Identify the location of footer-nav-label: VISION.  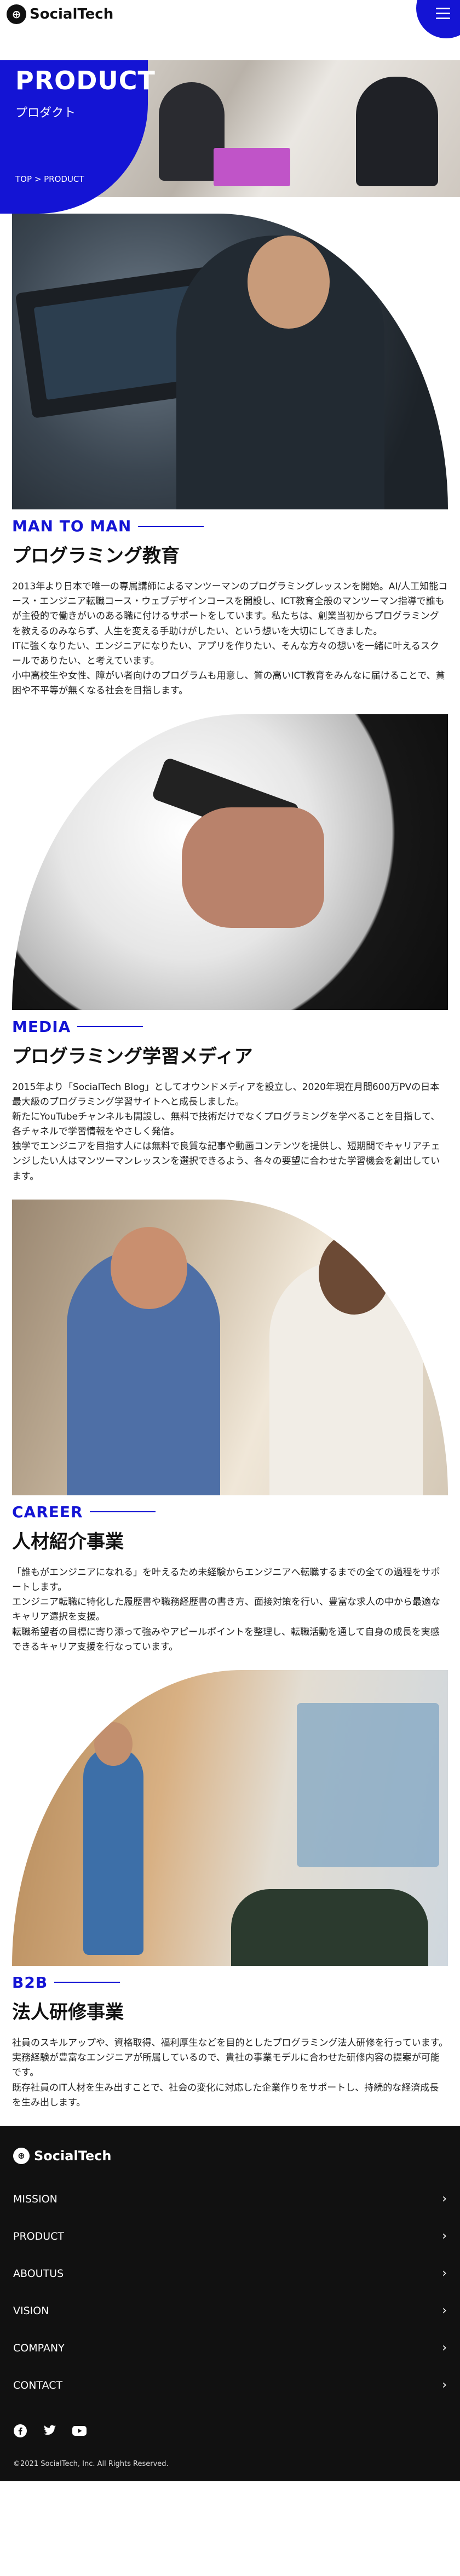
(31, 2310).